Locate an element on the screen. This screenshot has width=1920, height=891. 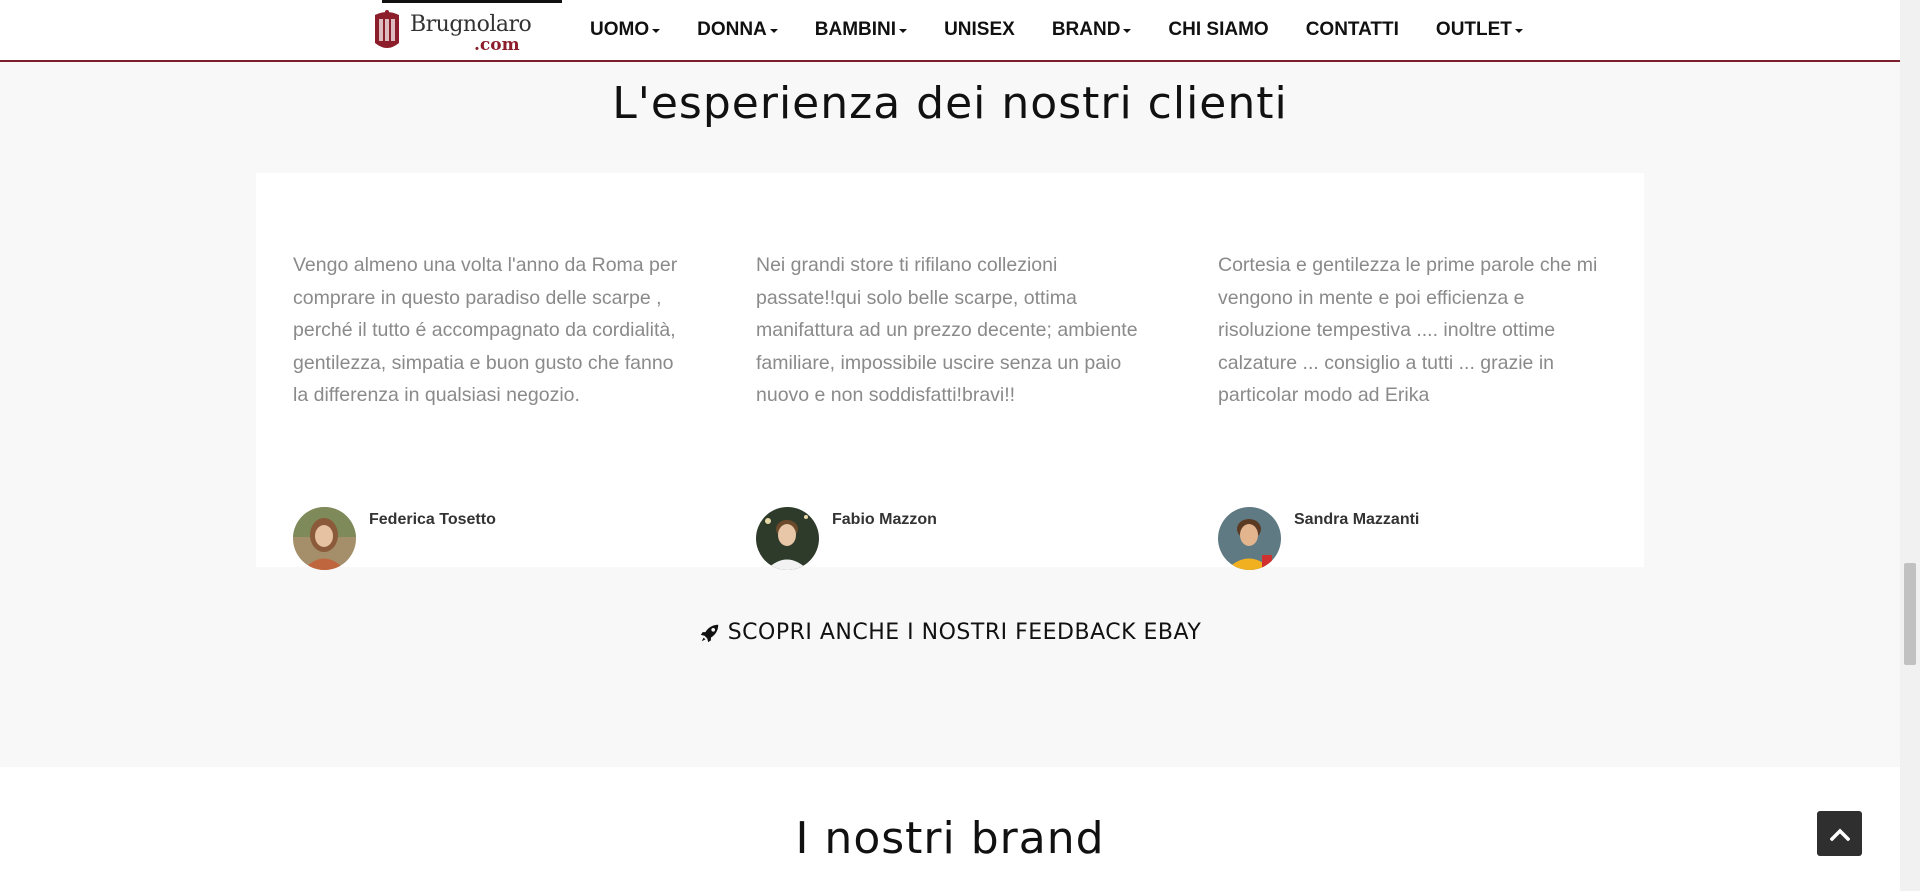
testimonial-author-name: Federica Tosetto is located at coordinates (432, 519).